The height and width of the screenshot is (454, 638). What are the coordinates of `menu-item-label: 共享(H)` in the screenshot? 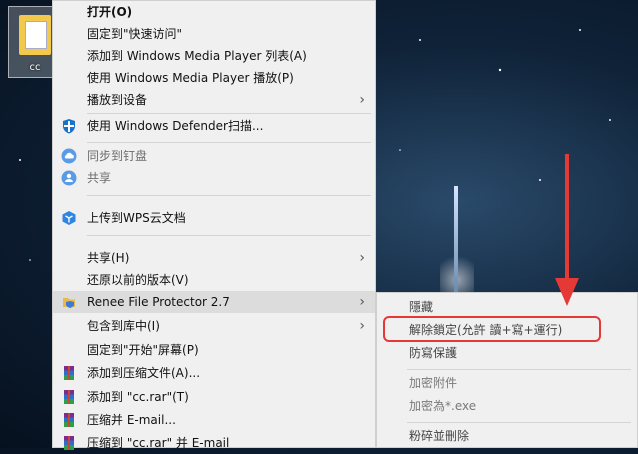 It's located at (108, 258).